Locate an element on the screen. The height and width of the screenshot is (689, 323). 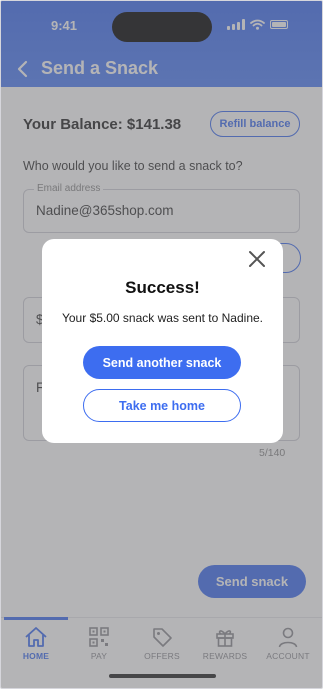
take-me-home-button: Take me home is located at coordinates (162, 405).